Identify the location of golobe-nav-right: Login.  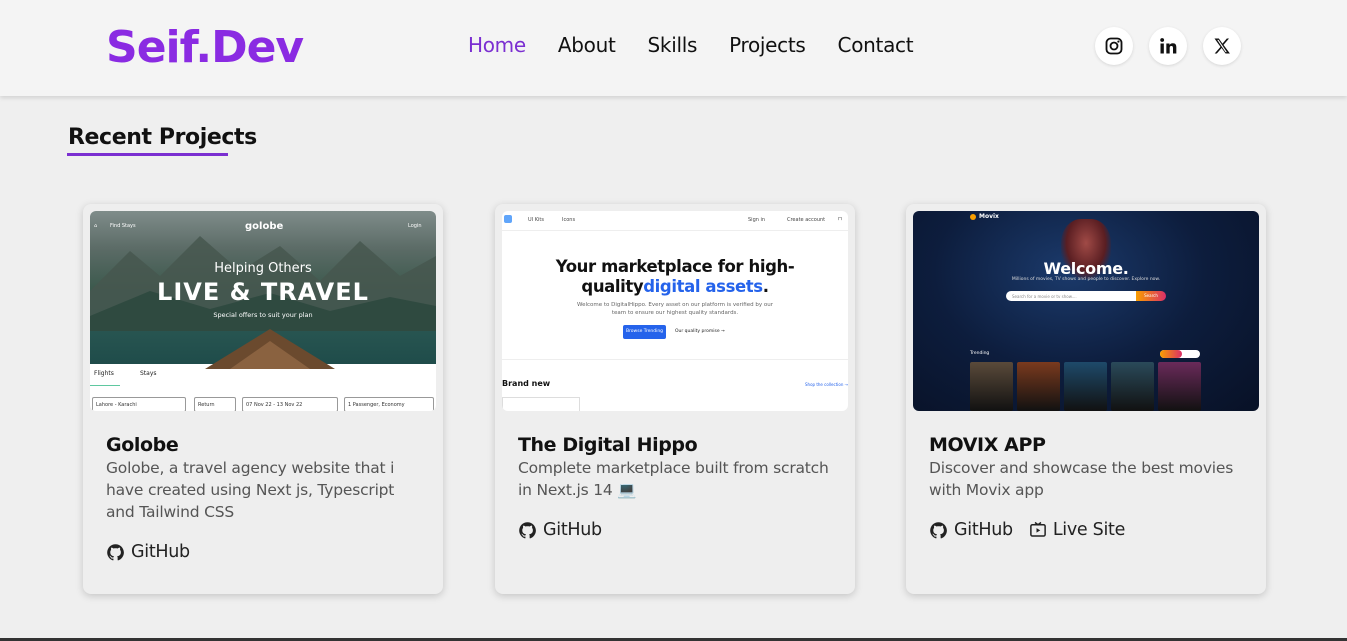
(415, 226).